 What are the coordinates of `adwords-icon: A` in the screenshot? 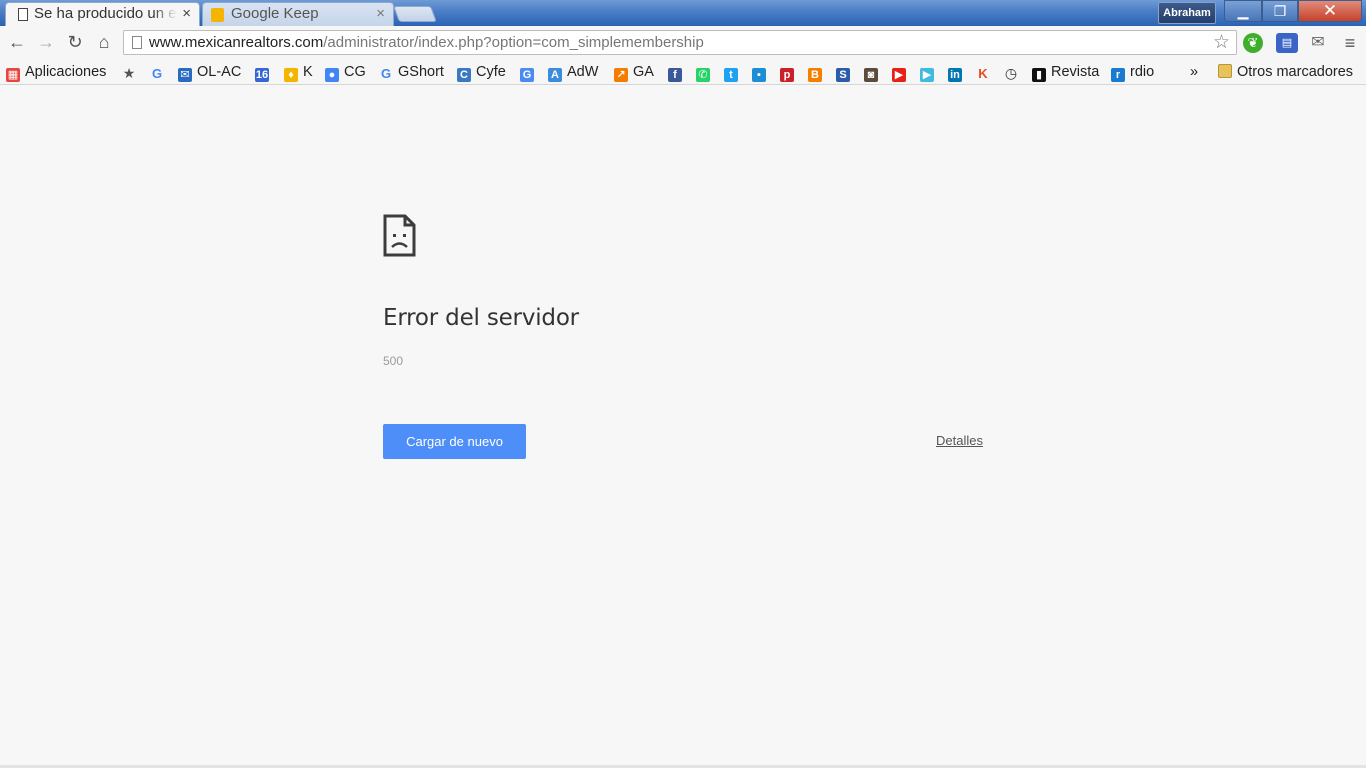 It's located at (555, 75).